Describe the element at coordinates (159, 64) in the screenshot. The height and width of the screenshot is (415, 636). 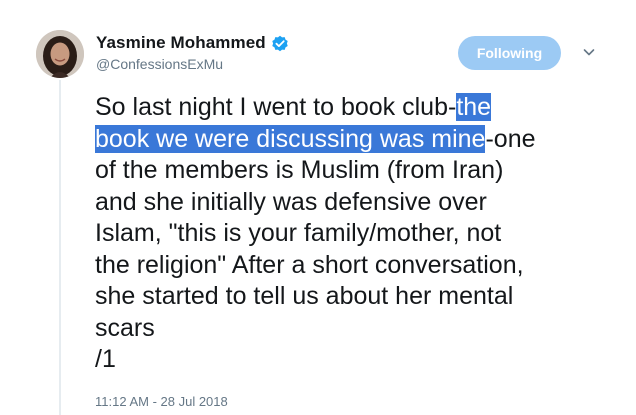
I see `user-handle: @ConfessionsExMu` at that location.